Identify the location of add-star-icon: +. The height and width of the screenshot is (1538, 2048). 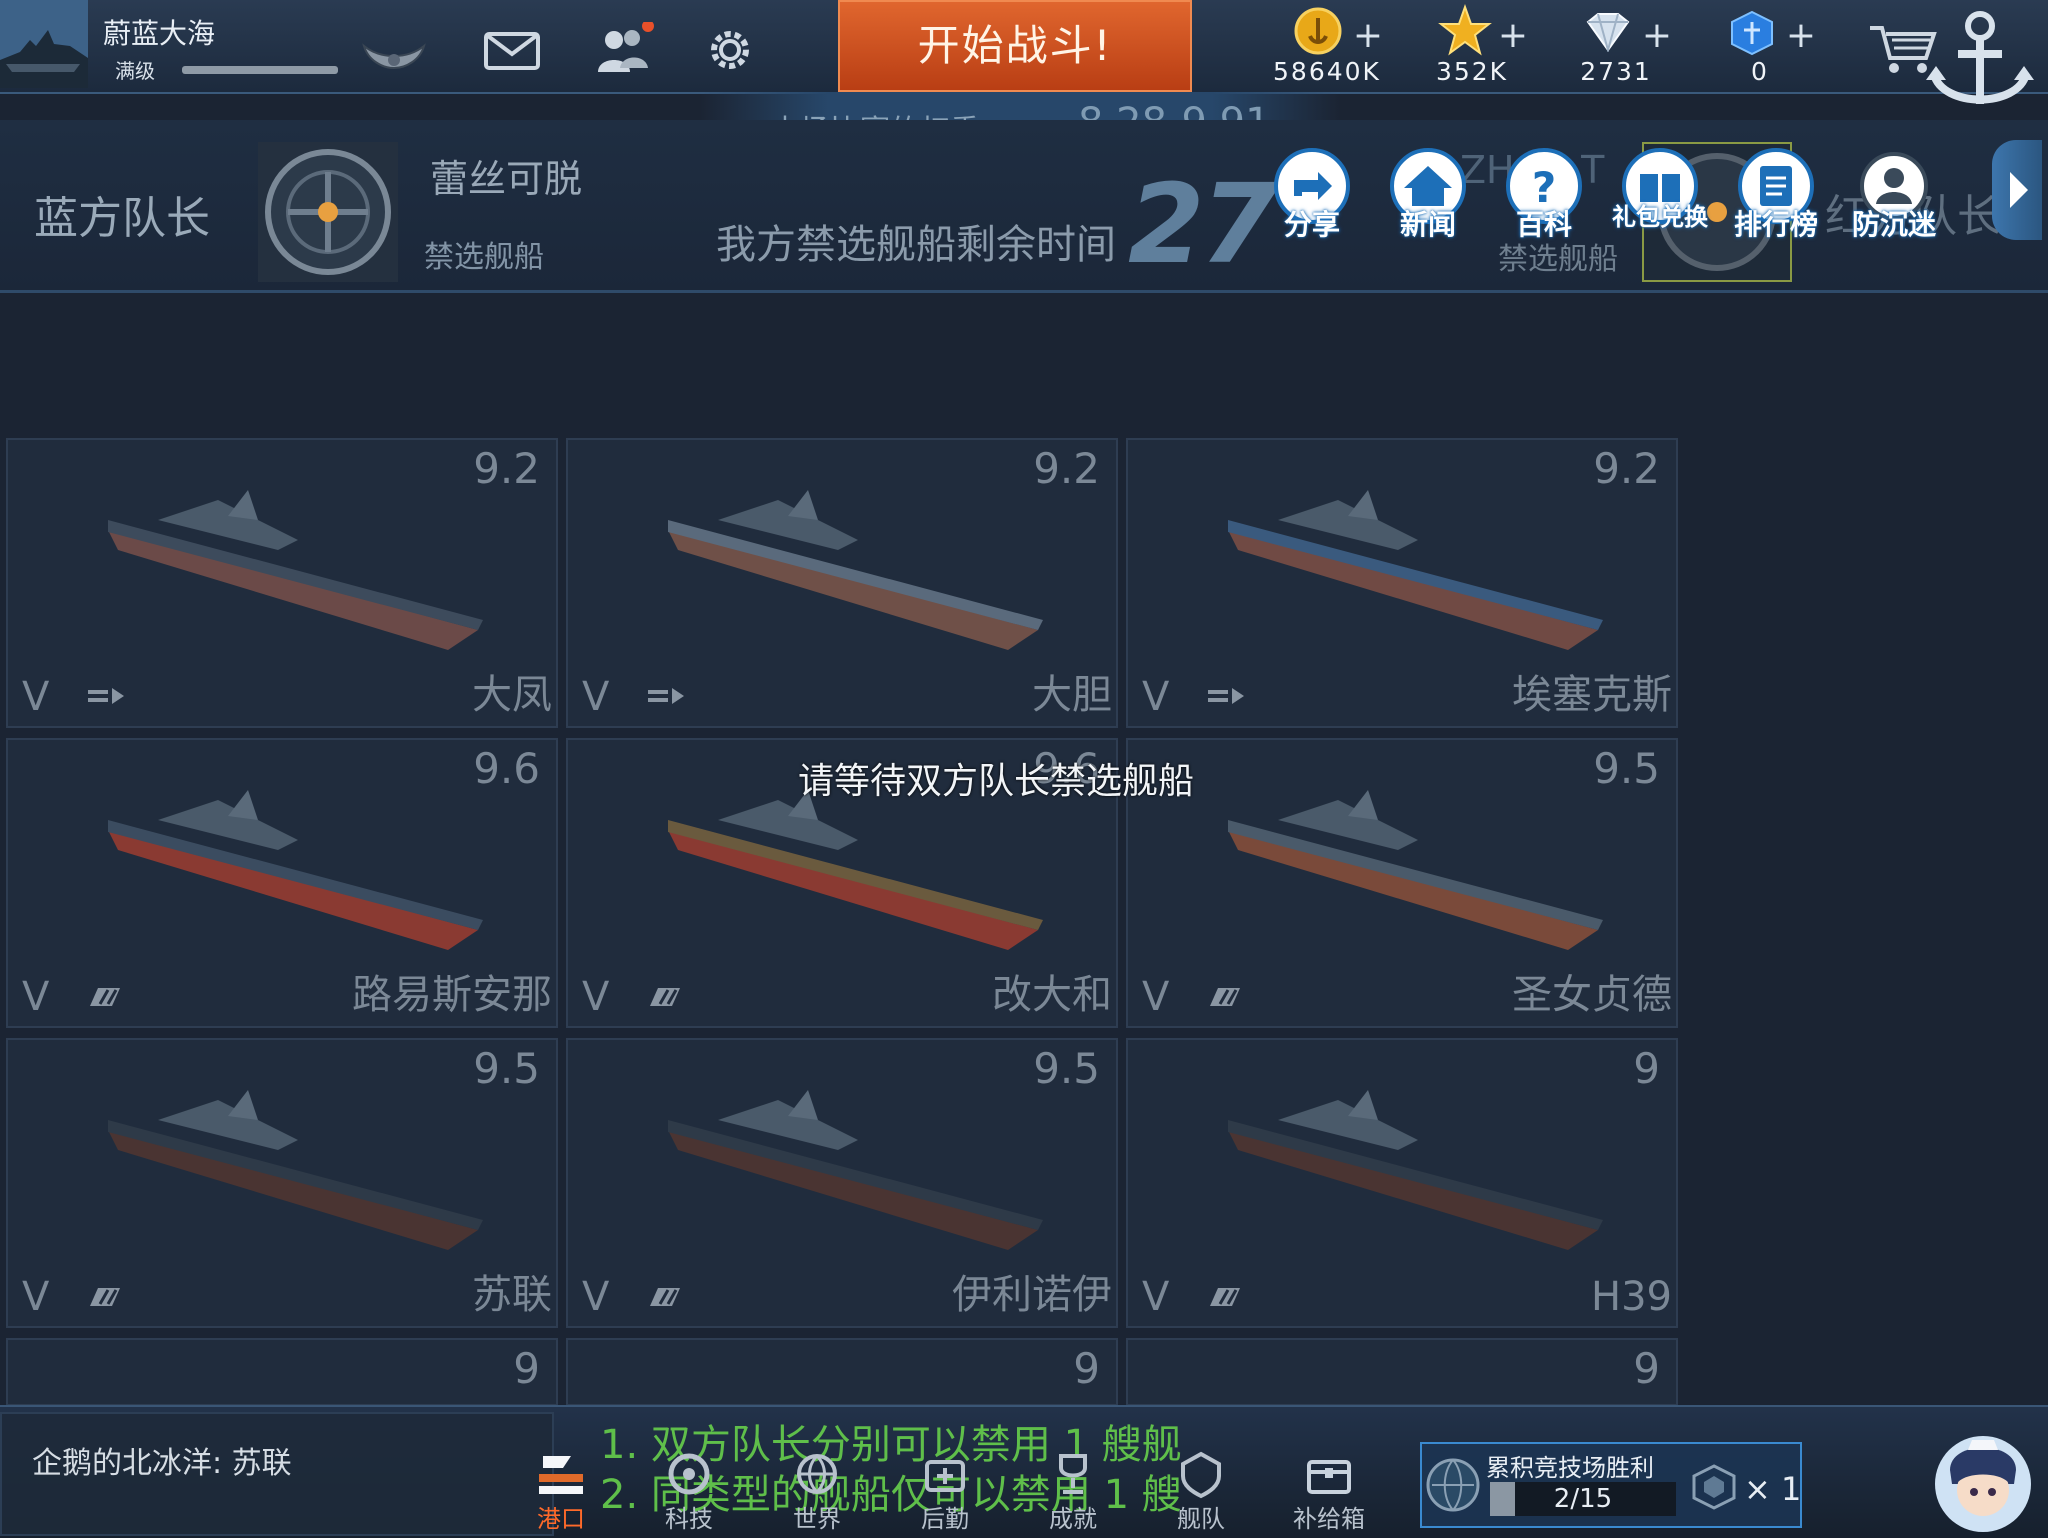
(1513, 36).